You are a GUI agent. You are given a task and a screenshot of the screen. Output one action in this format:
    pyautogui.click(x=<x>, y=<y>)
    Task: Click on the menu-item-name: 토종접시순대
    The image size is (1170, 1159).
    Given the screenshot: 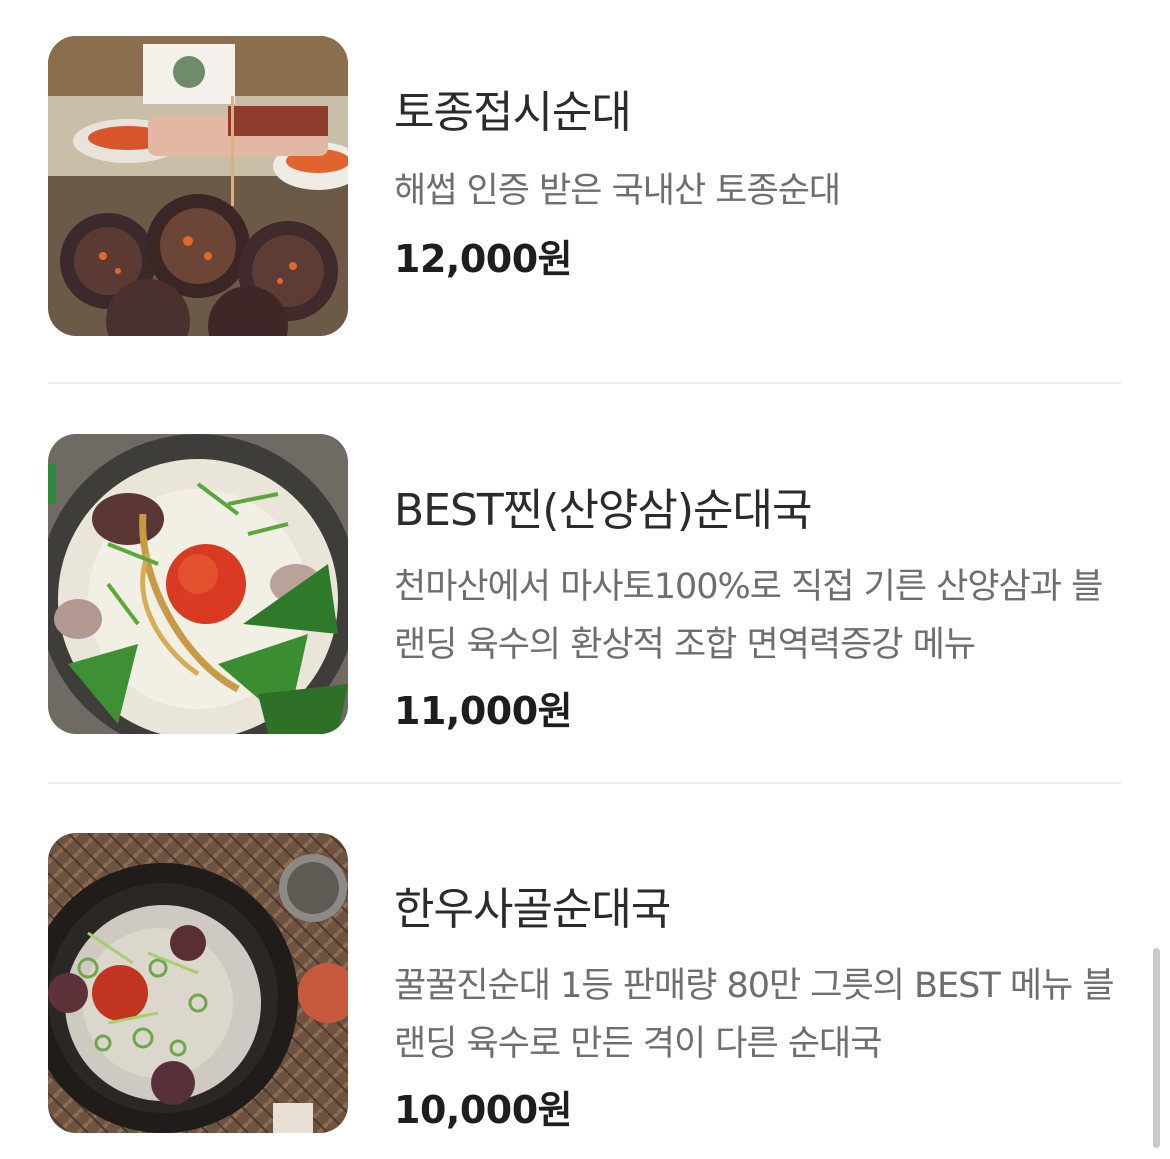 What is the action you would take?
    pyautogui.click(x=513, y=112)
    